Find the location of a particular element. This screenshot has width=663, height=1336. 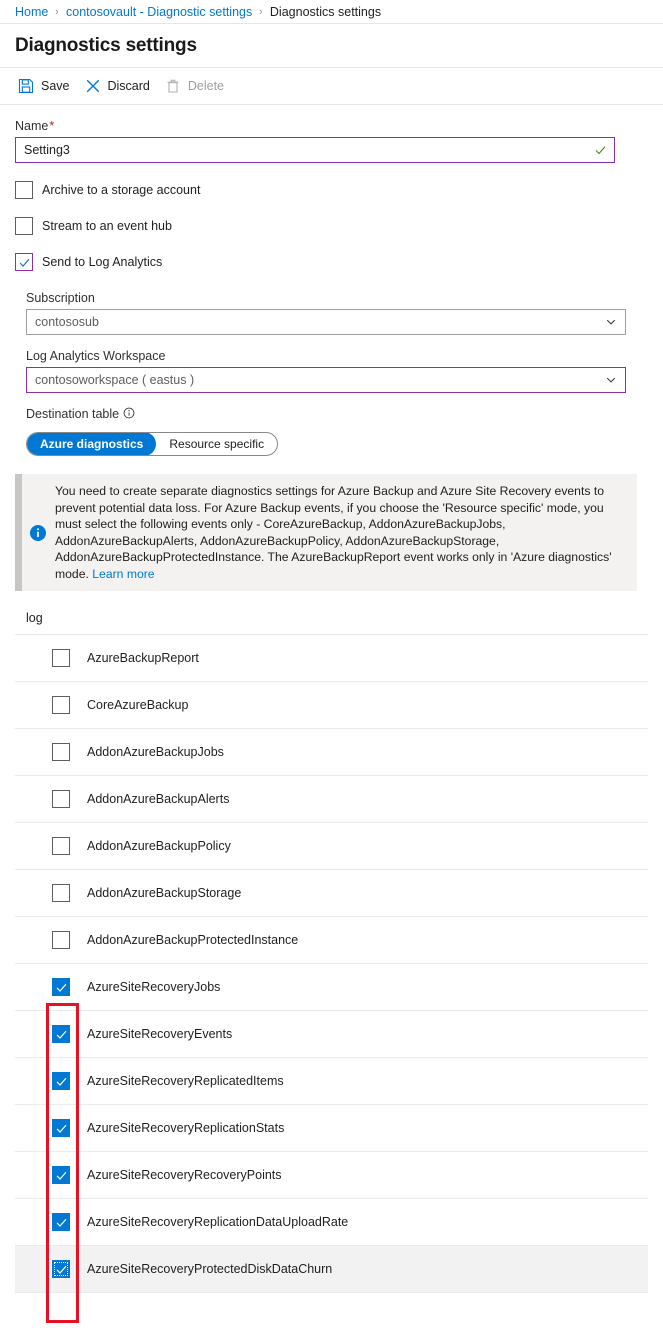

name-input-wrap is located at coordinates (315, 150).